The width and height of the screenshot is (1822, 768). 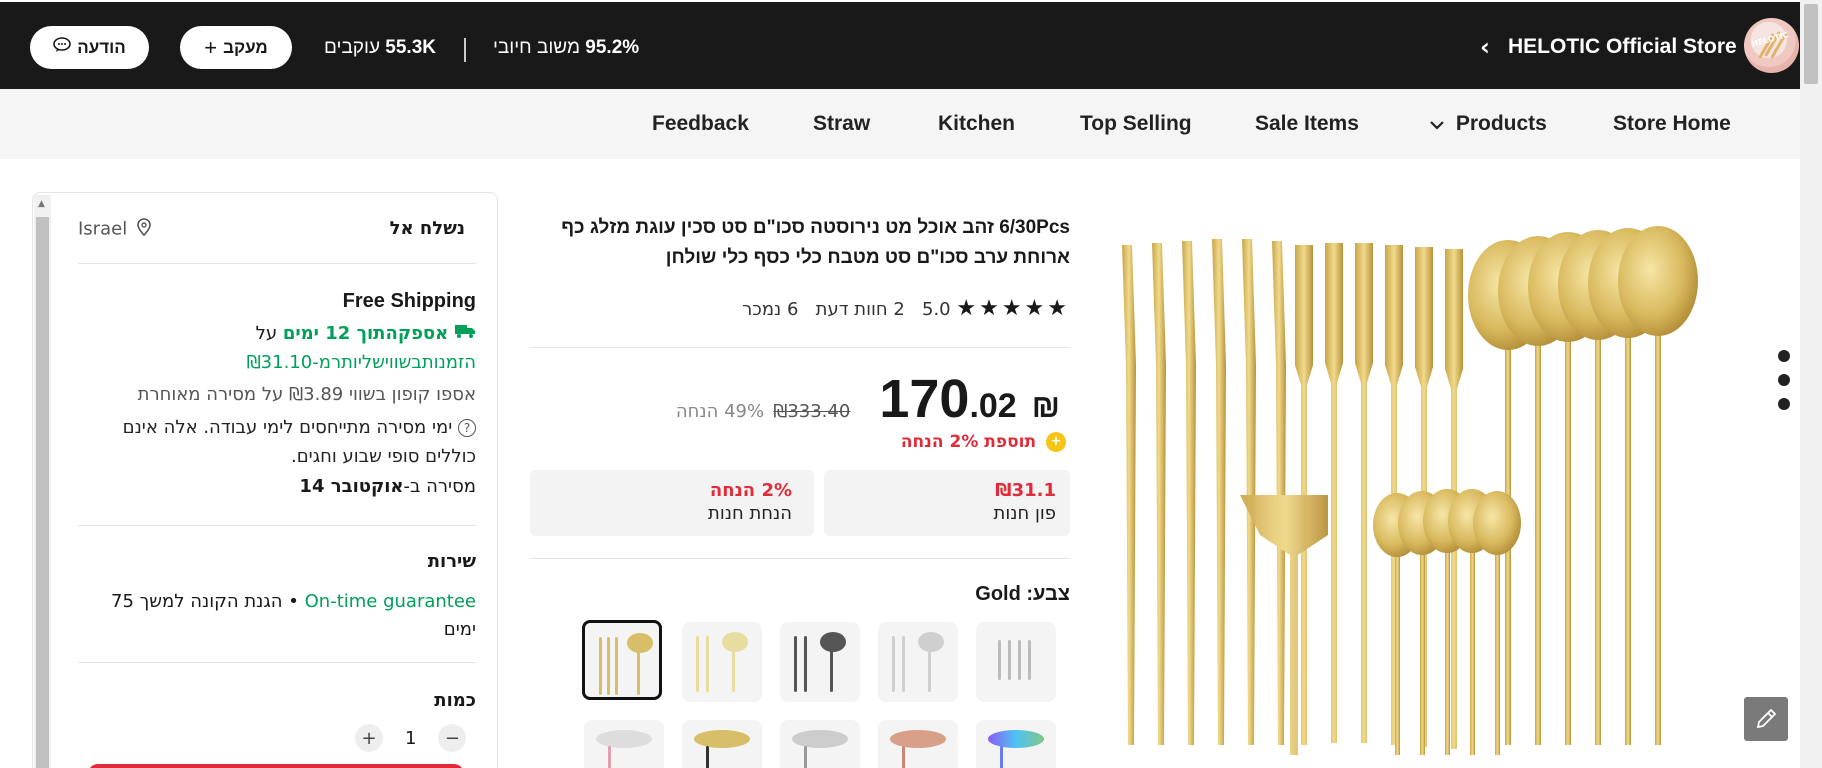 I want to click on store-discount-value: 2% הנחה, so click(x=750, y=490).